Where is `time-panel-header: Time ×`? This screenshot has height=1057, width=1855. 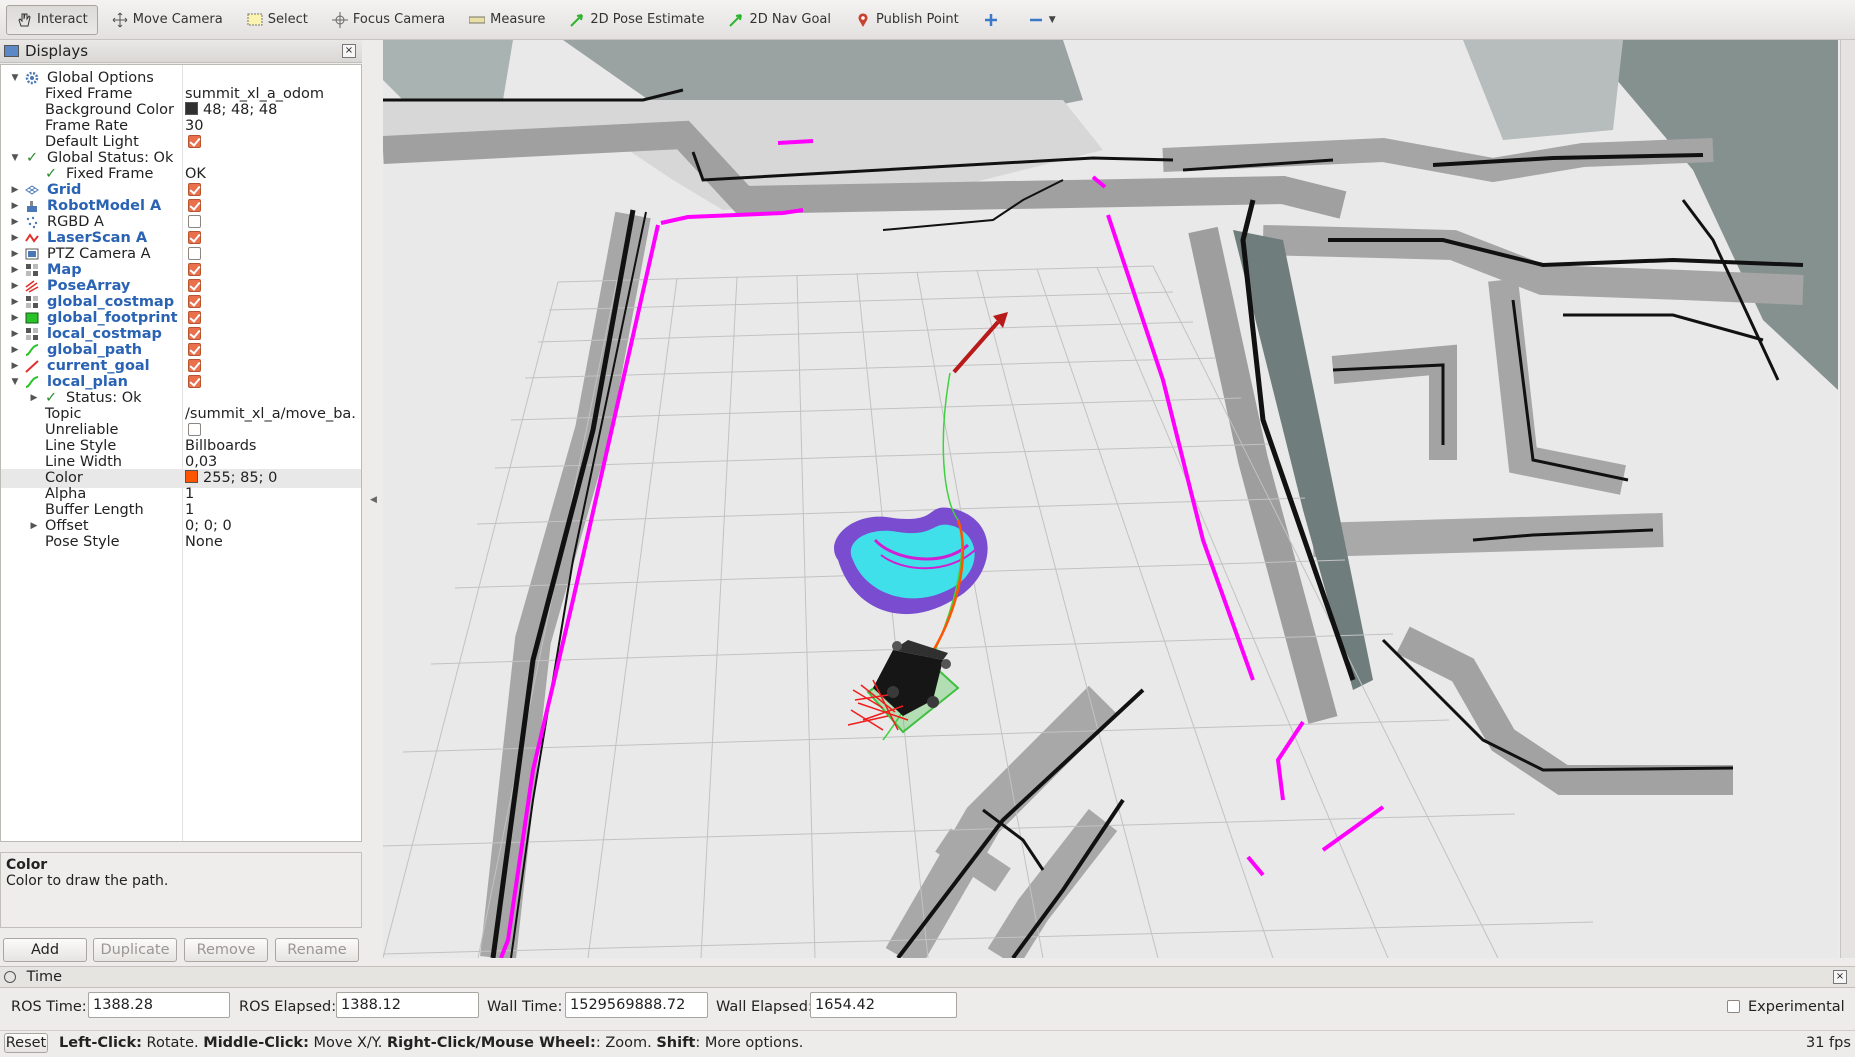
time-panel-header: Time × is located at coordinates (927, 977).